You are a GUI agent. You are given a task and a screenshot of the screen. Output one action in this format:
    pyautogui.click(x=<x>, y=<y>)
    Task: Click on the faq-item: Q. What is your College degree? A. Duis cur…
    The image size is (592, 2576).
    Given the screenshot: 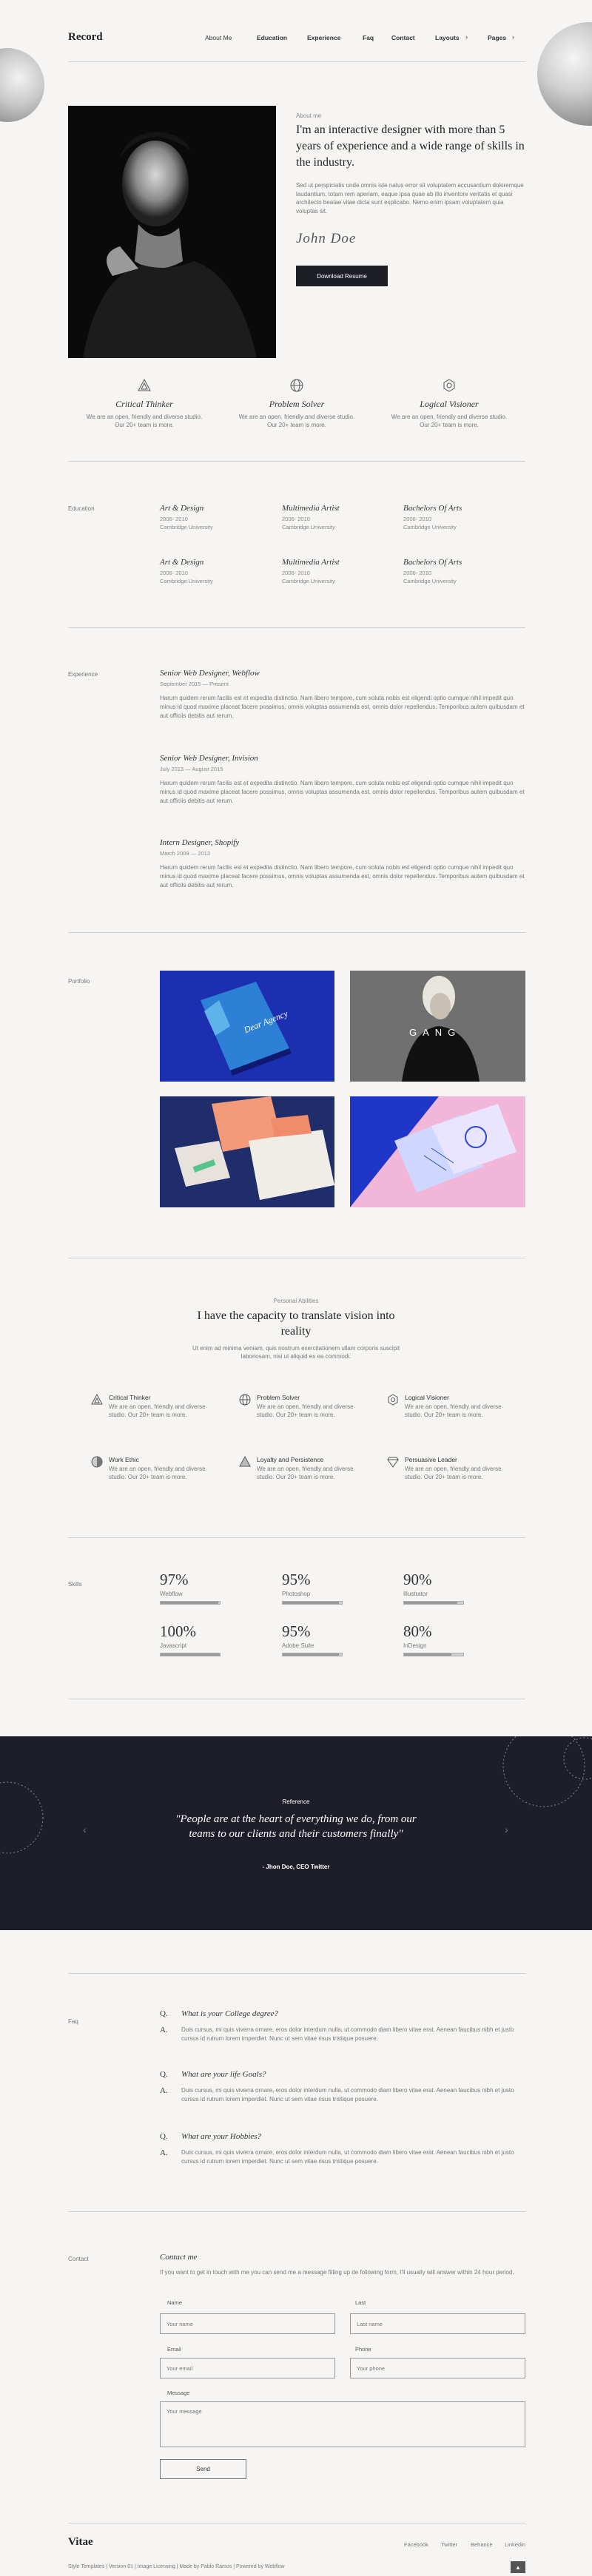 What is the action you would take?
    pyautogui.click(x=342, y=2026)
    